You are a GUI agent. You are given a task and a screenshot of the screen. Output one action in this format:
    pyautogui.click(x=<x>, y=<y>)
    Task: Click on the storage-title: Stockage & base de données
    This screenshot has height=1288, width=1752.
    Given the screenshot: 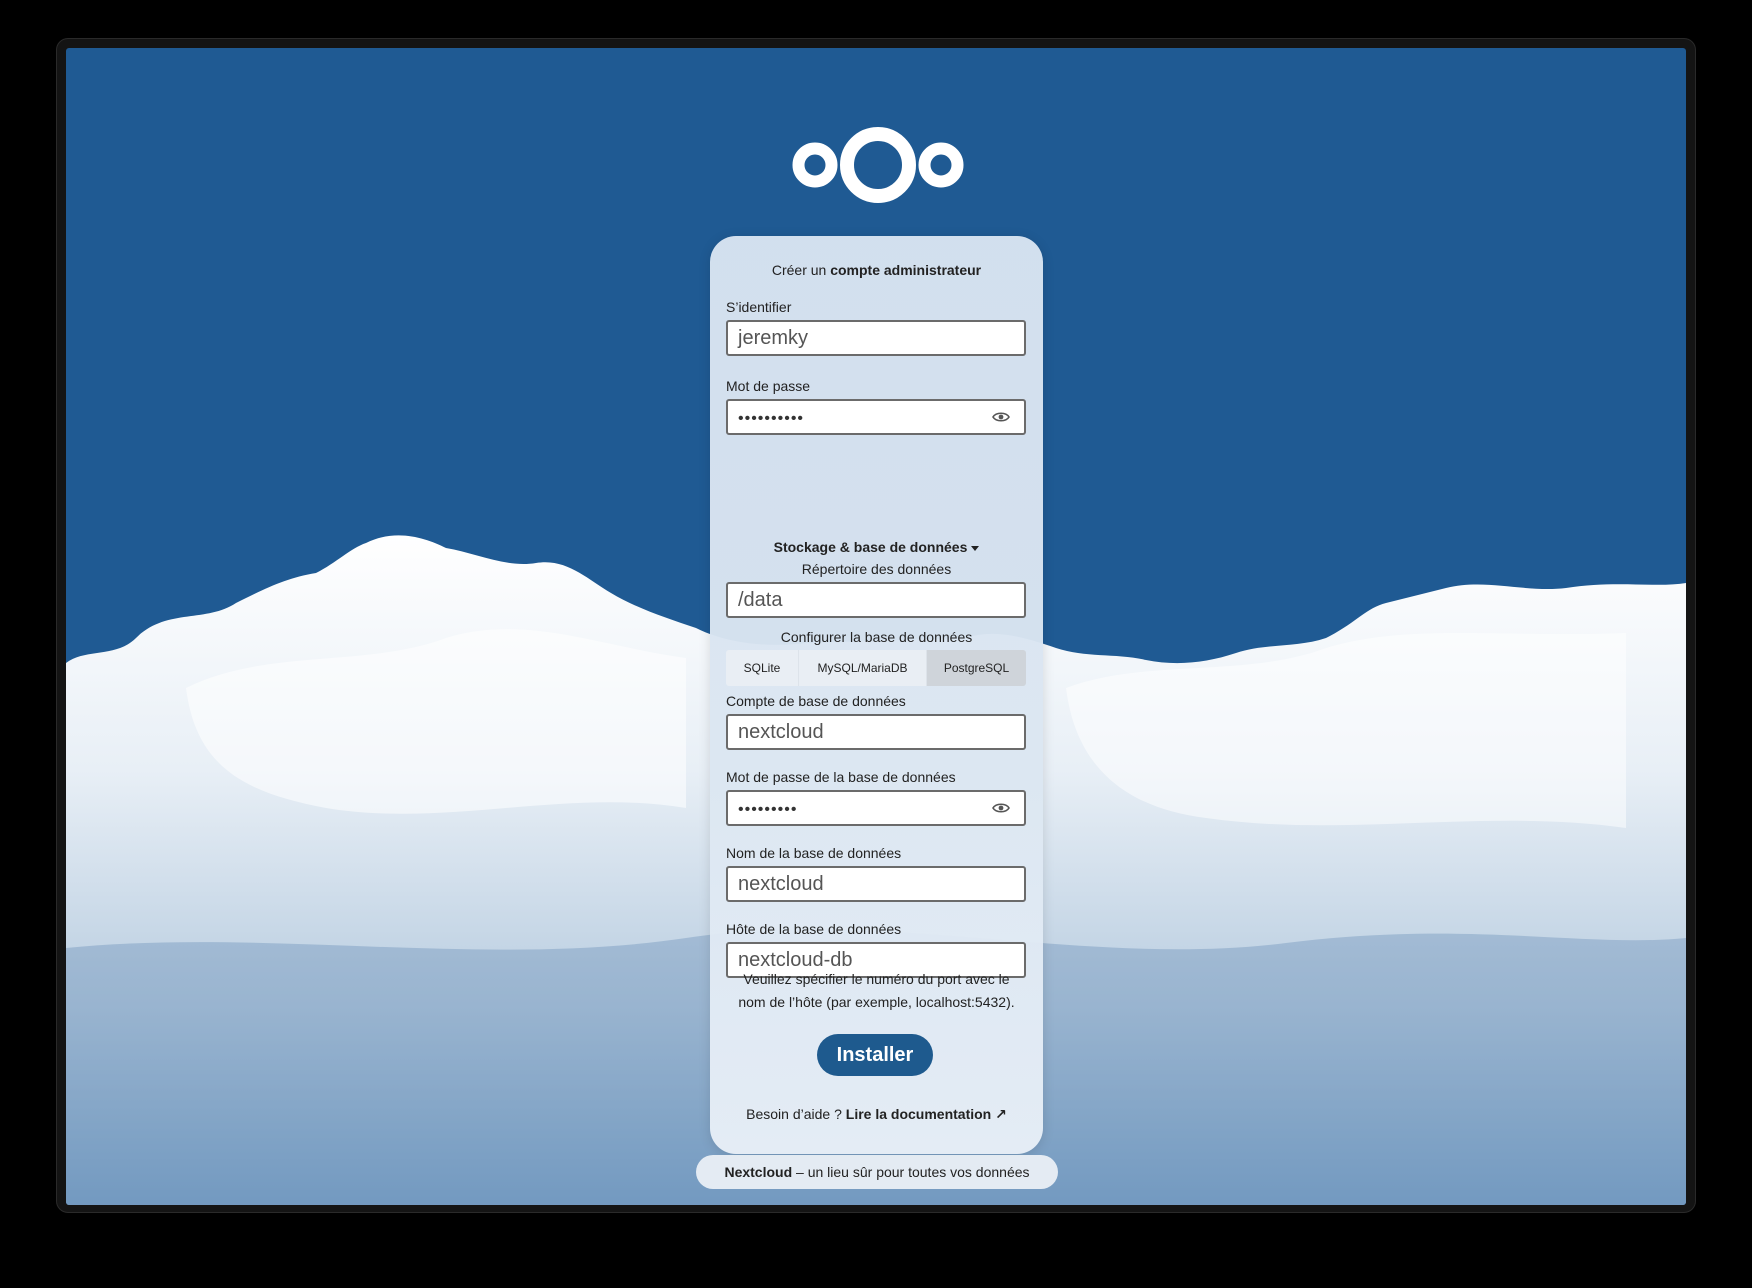 What is the action you would take?
    pyautogui.click(x=870, y=547)
    